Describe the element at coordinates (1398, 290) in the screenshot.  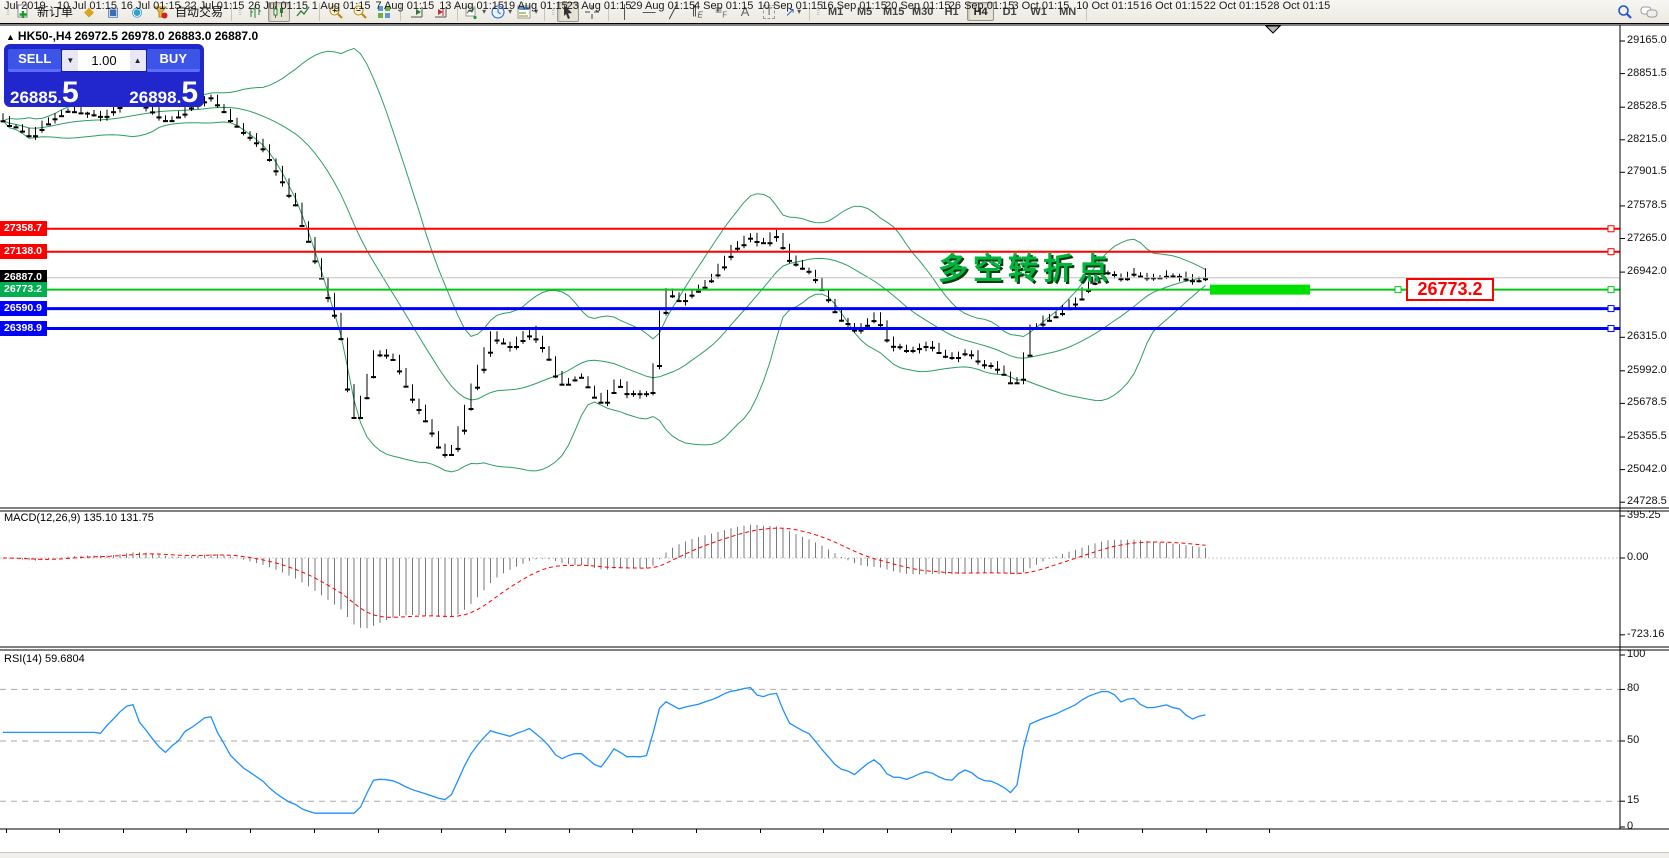
I see `callout-anchor` at that location.